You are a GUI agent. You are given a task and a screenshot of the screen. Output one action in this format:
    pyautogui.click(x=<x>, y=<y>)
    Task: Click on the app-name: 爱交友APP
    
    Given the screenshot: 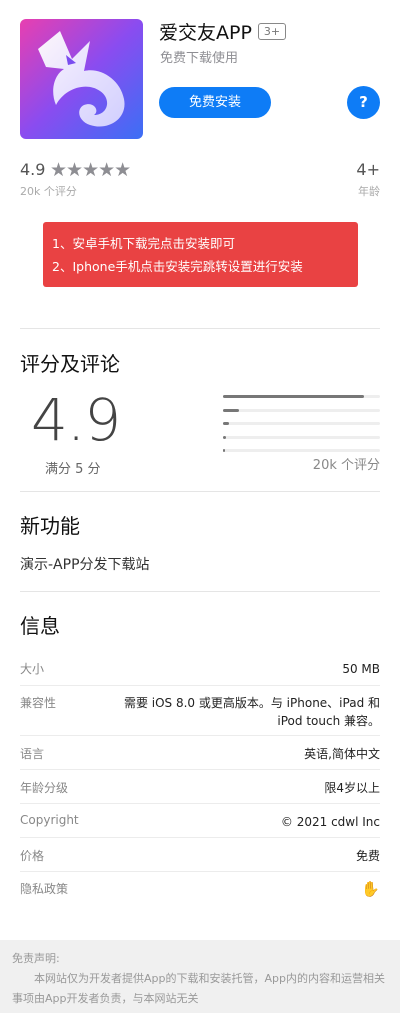 What is the action you would take?
    pyautogui.click(x=205, y=33)
    